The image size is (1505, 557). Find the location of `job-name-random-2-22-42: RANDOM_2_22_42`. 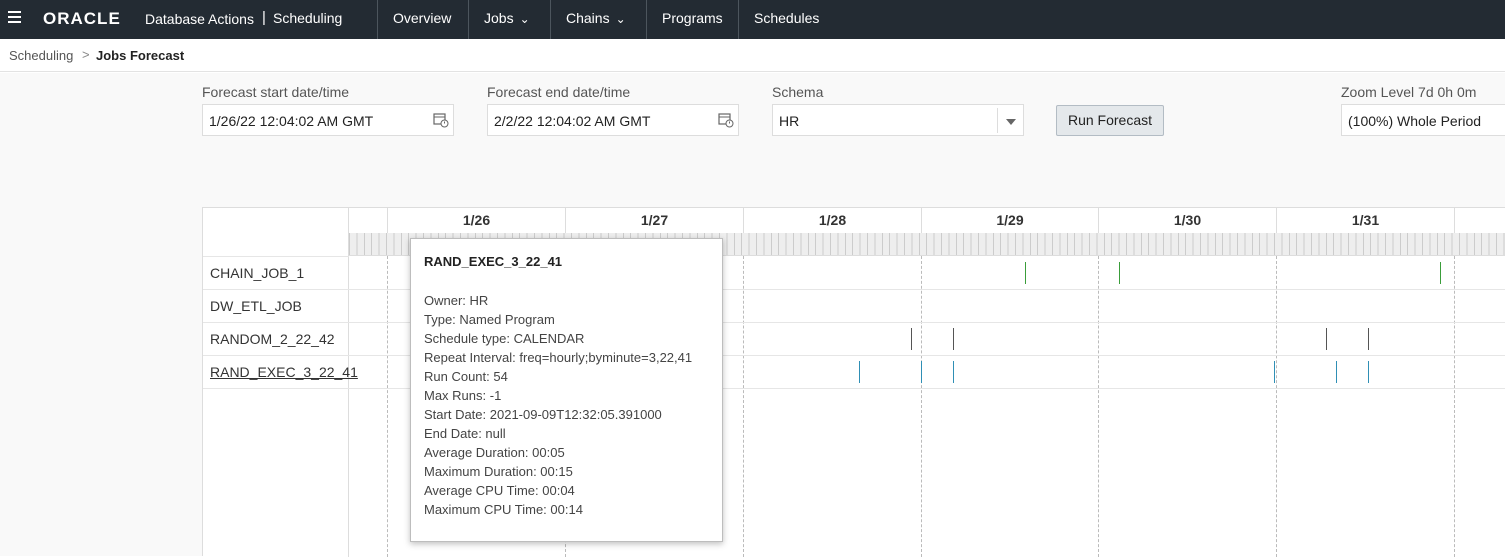

job-name-random-2-22-42: RANDOM_2_22_42 is located at coordinates (272, 339).